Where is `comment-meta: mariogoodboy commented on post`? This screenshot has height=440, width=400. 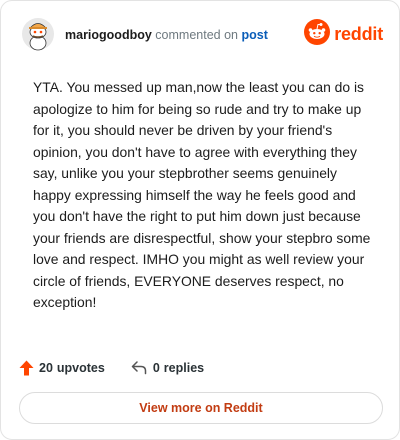 comment-meta: mariogoodboy commented on post is located at coordinates (166, 35).